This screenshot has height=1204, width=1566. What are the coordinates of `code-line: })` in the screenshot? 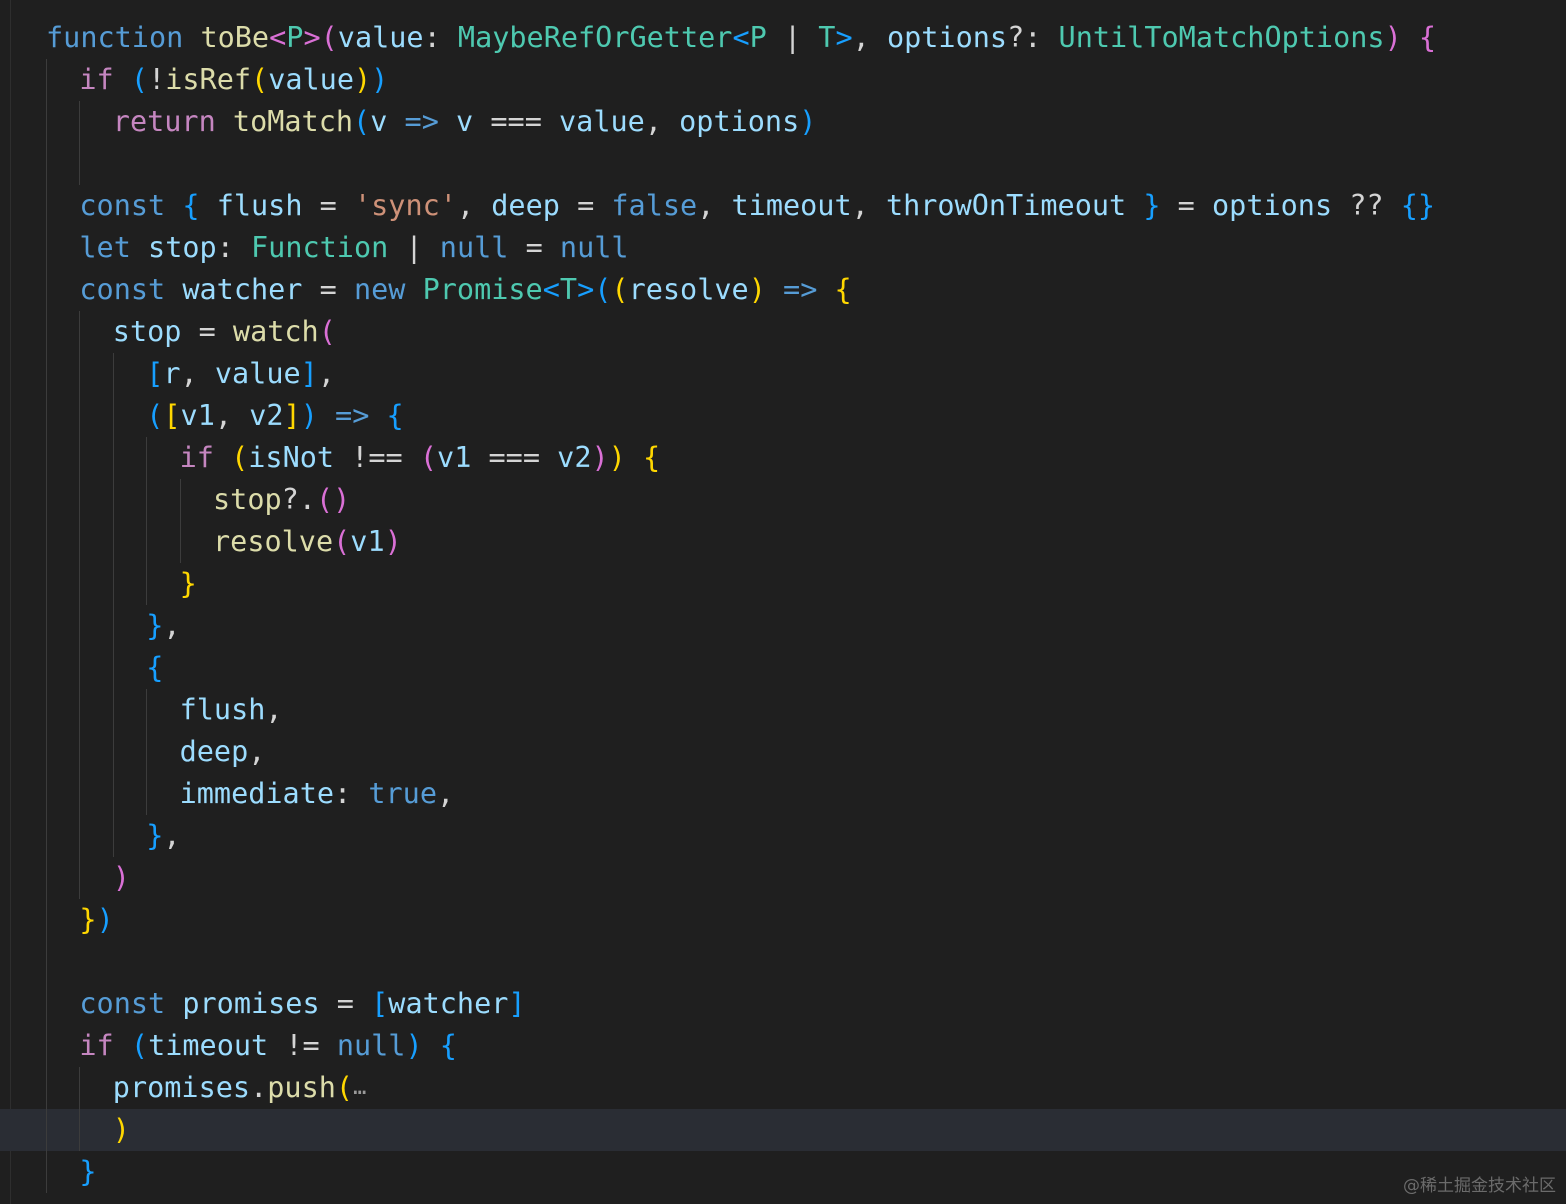 It's located at (783, 920).